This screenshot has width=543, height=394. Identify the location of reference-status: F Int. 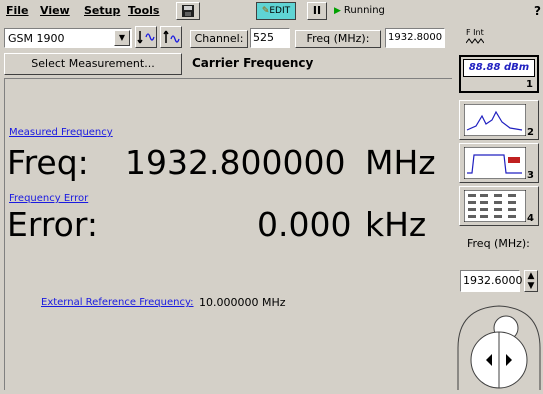
(475, 37).